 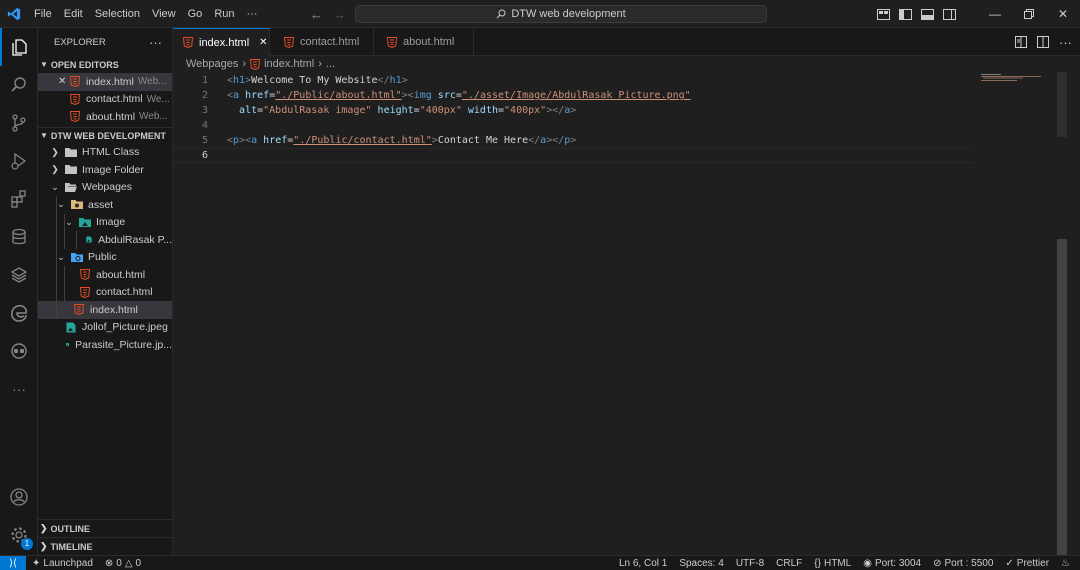 I want to click on prettier-button: ✓ Prettier, so click(x=1027, y=563).